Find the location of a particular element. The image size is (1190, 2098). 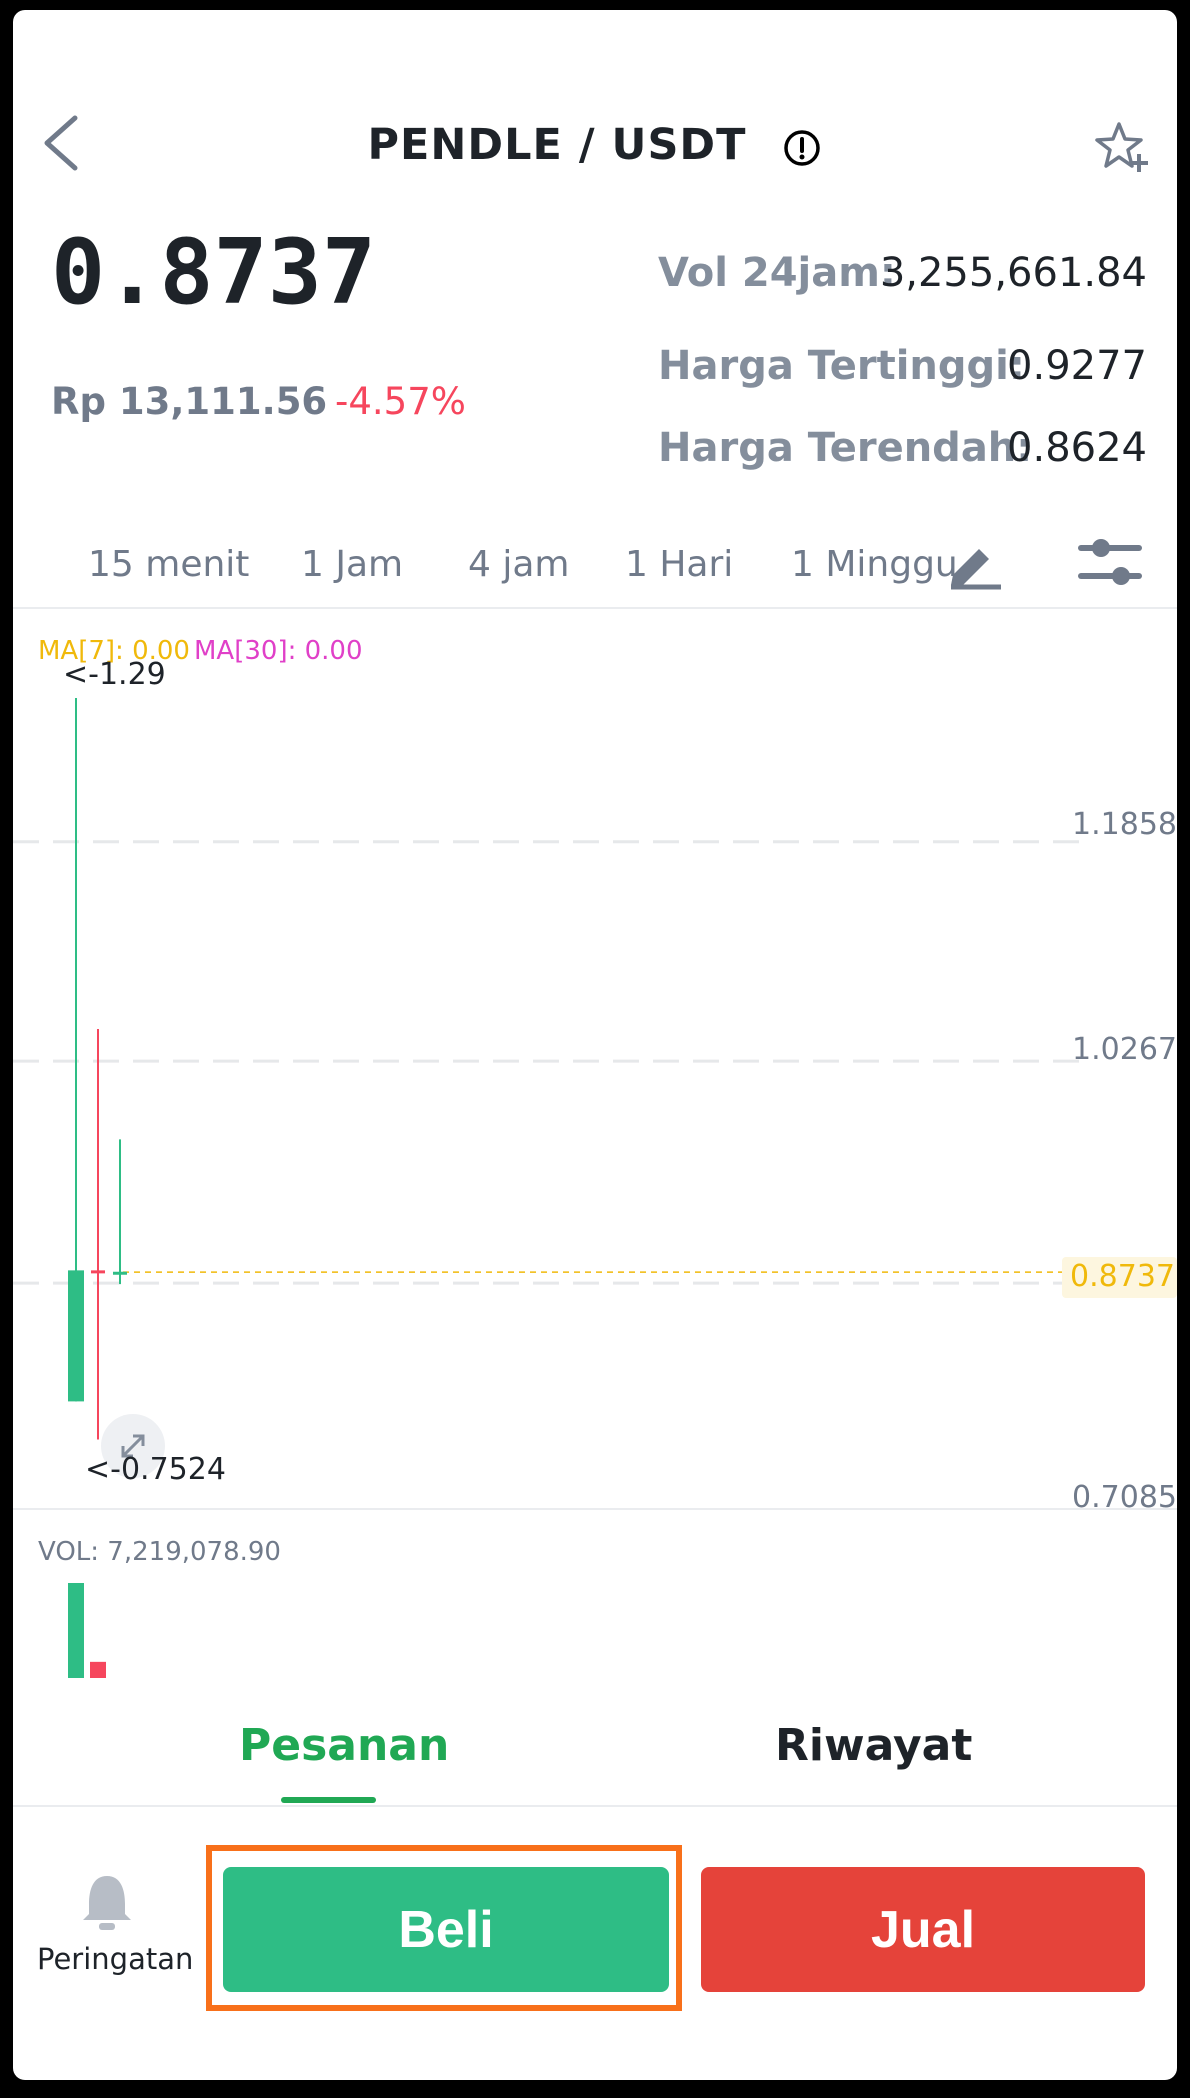

vol-24h-label: Vol 24jam: is located at coordinates (777, 273).